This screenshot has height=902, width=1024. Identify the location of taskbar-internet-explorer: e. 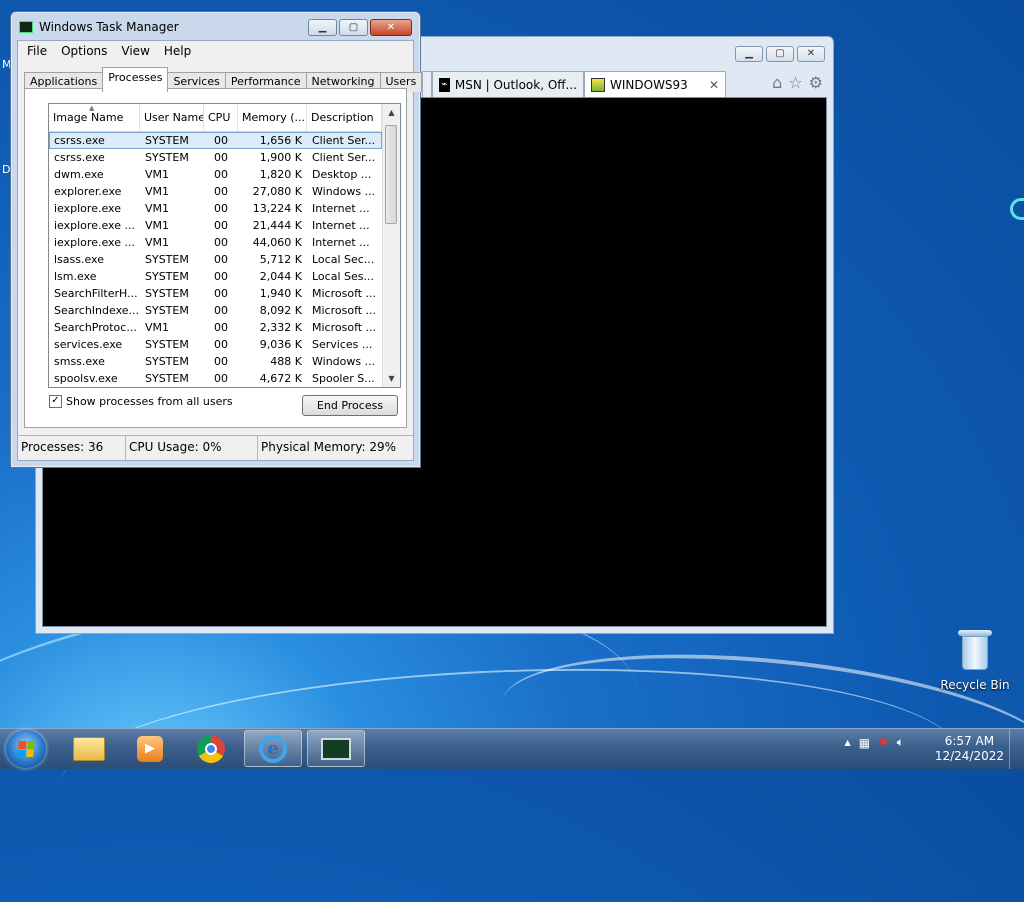
(273, 748).